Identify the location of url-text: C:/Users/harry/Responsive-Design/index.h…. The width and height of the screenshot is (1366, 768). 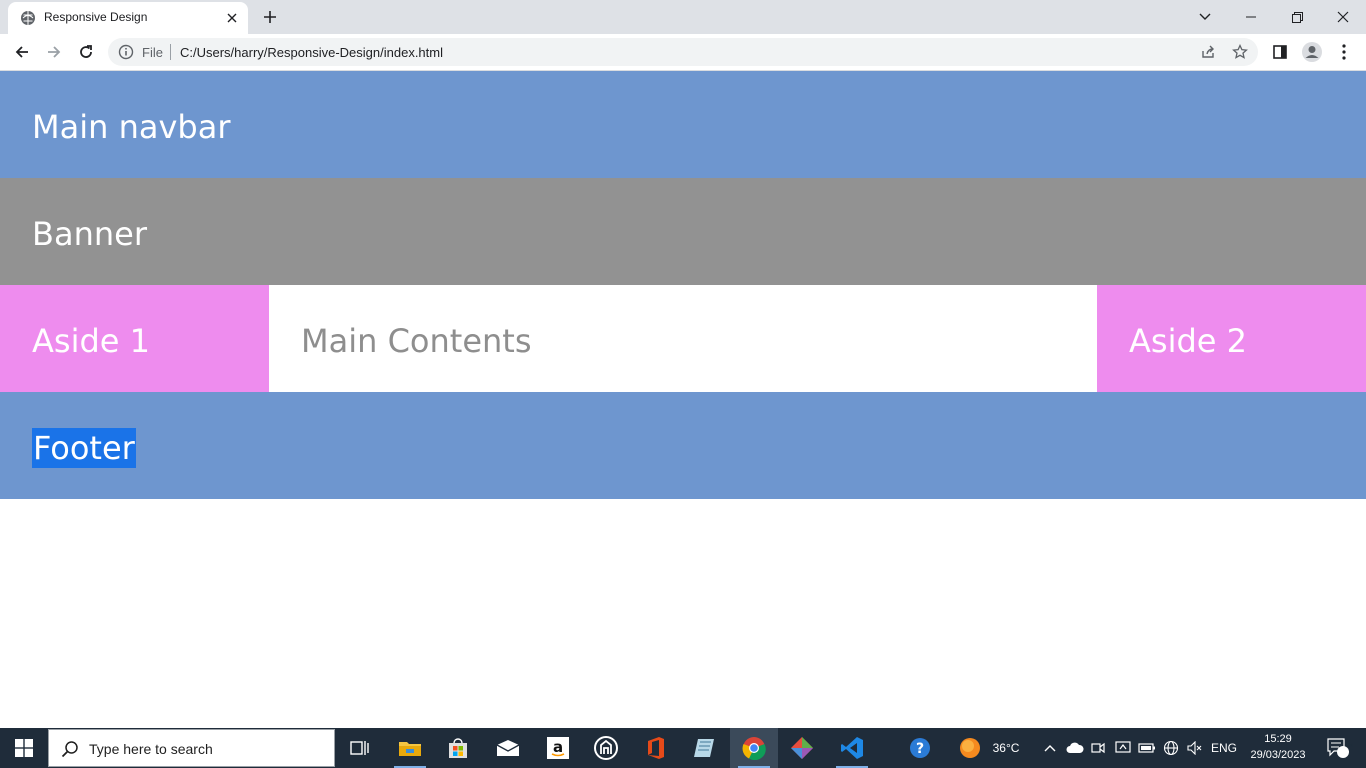
(311, 52).